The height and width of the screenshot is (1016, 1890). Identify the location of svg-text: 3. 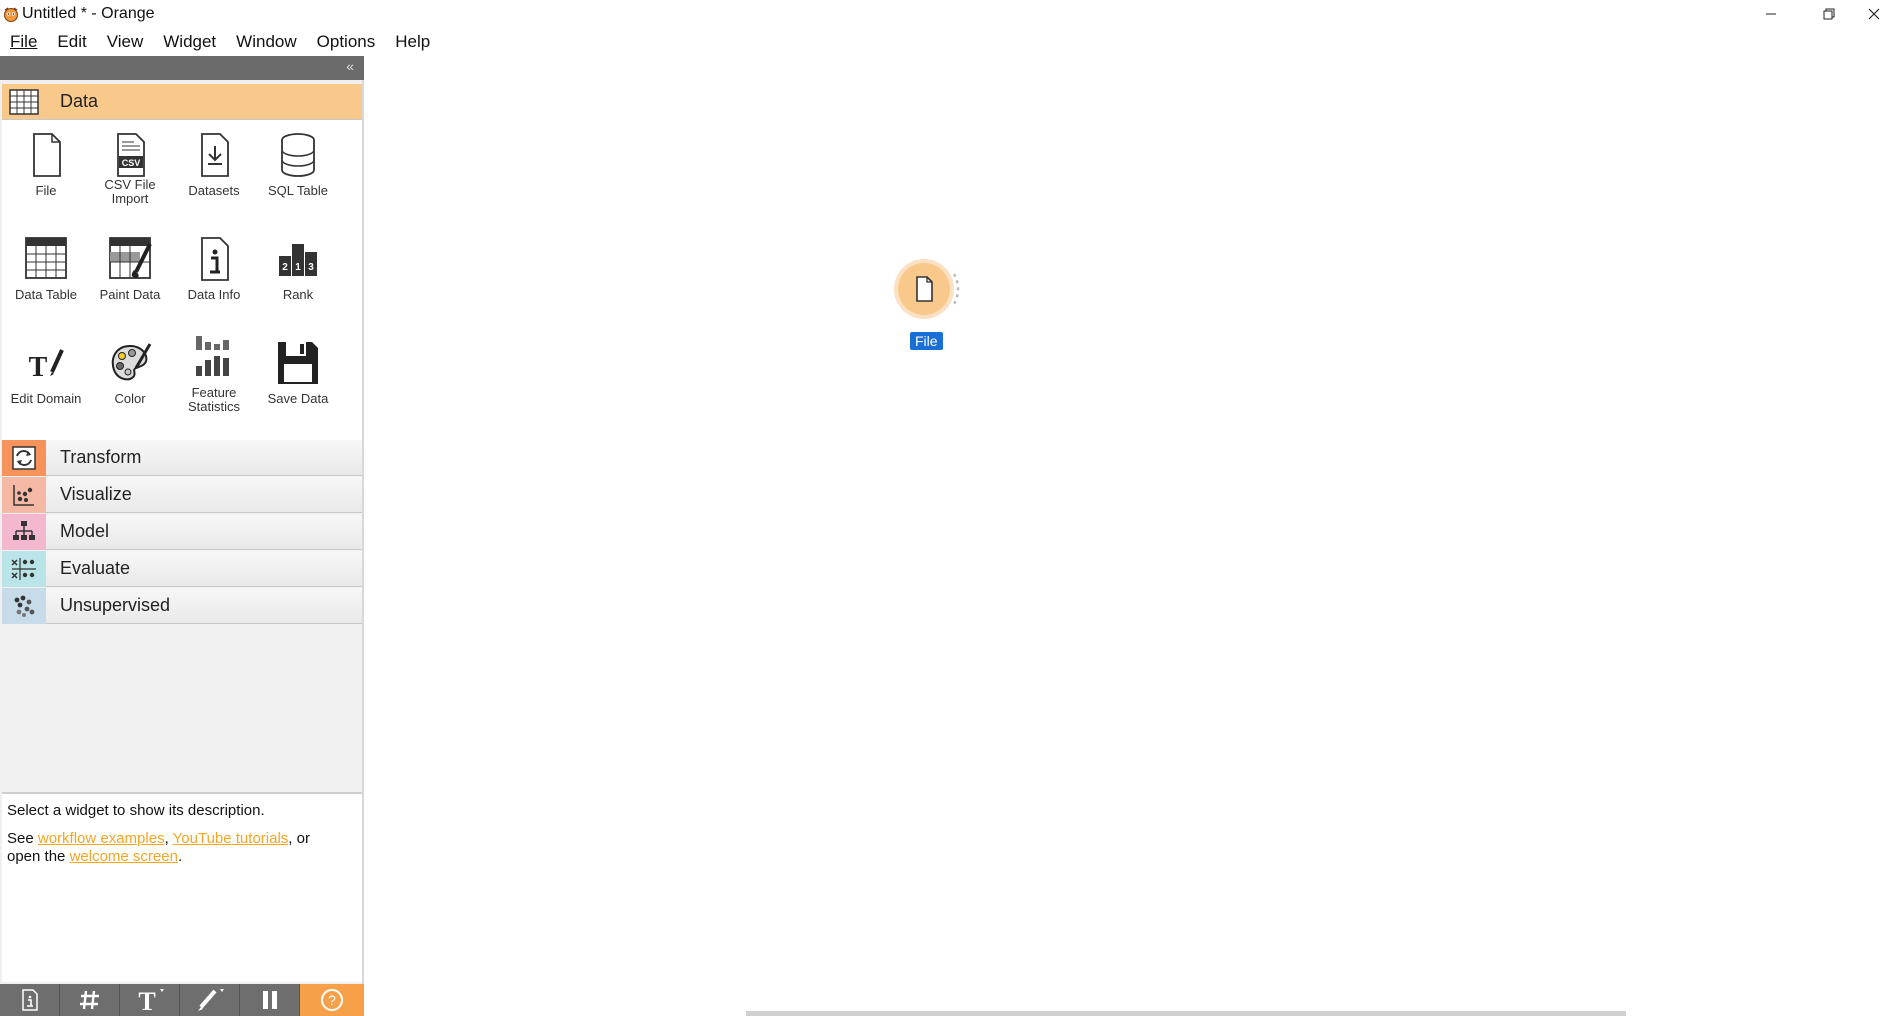
(311, 267).